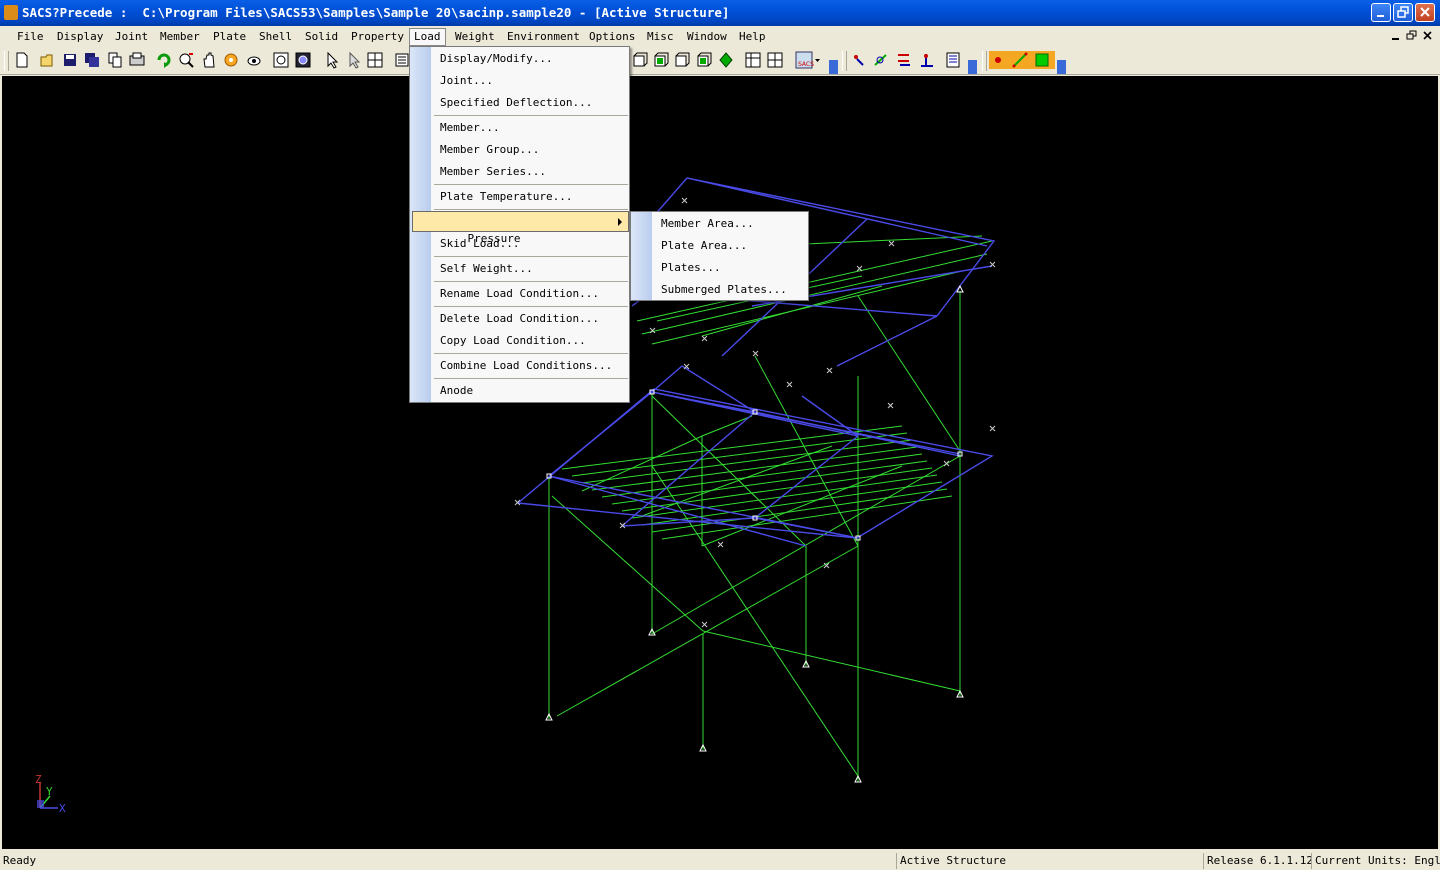  I want to click on menu-options: Options, so click(612, 37).